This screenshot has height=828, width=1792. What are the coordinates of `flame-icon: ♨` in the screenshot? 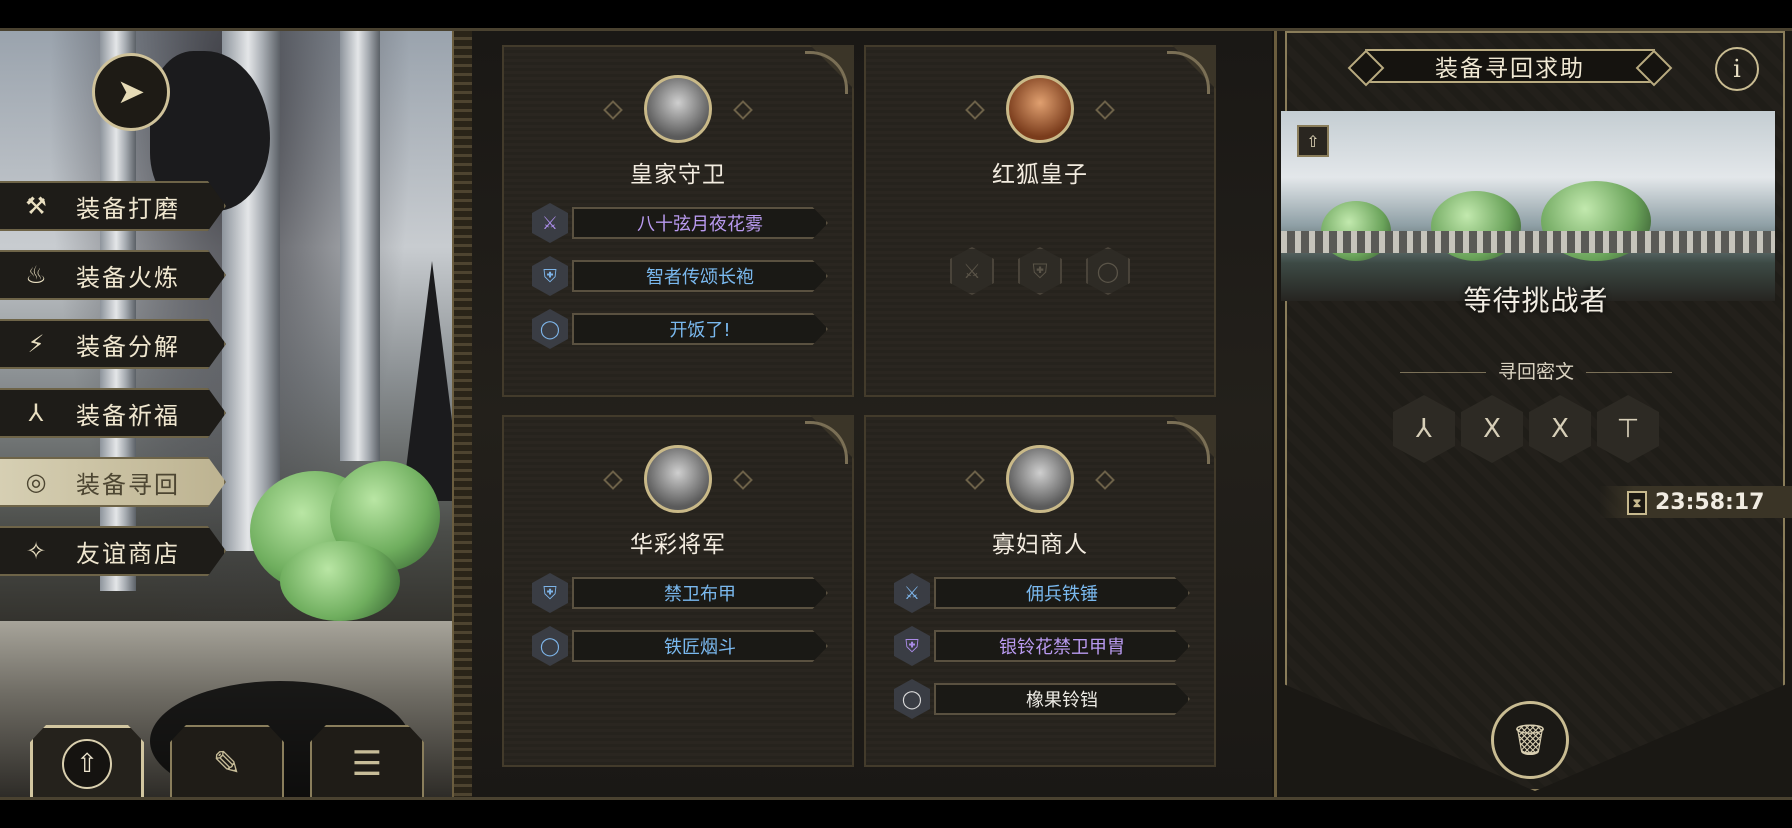 It's located at (36, 275).